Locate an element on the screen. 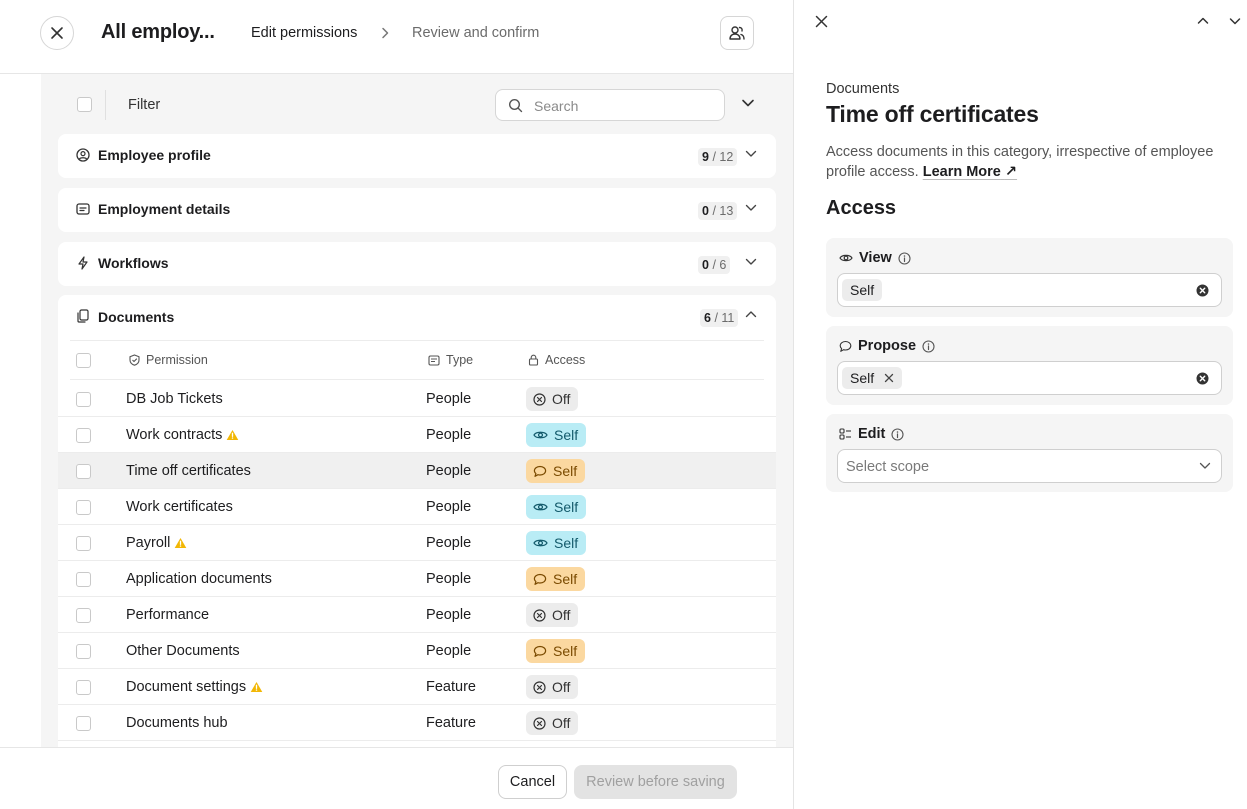 This screenshot has height=809, width=1247. close-editor-button is located at coordinates (57, 33).